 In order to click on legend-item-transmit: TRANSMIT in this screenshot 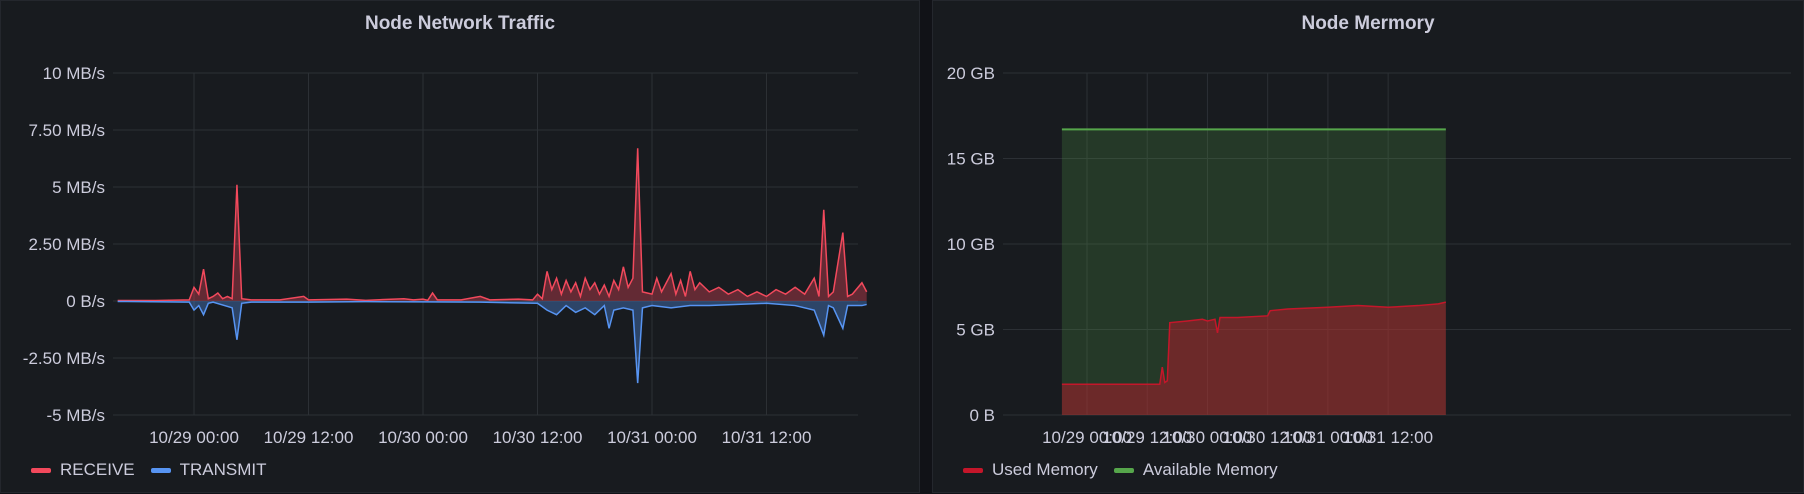, I will do `click(208, 470)`.